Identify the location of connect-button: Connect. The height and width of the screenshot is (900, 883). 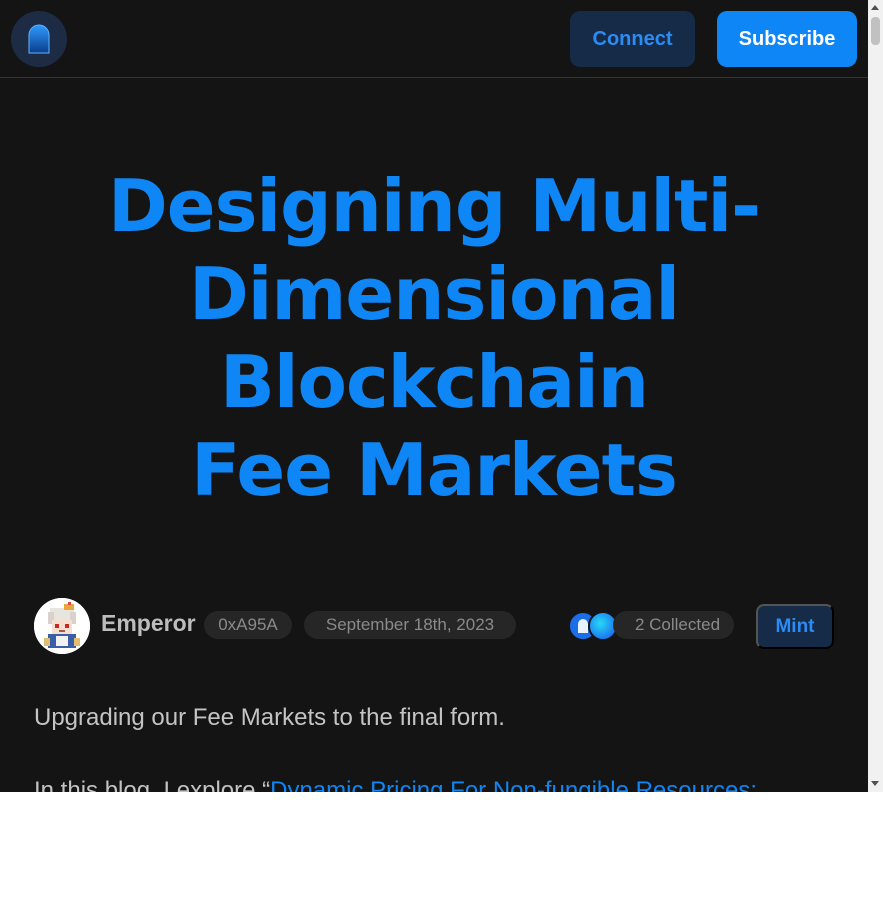
(632, 39).